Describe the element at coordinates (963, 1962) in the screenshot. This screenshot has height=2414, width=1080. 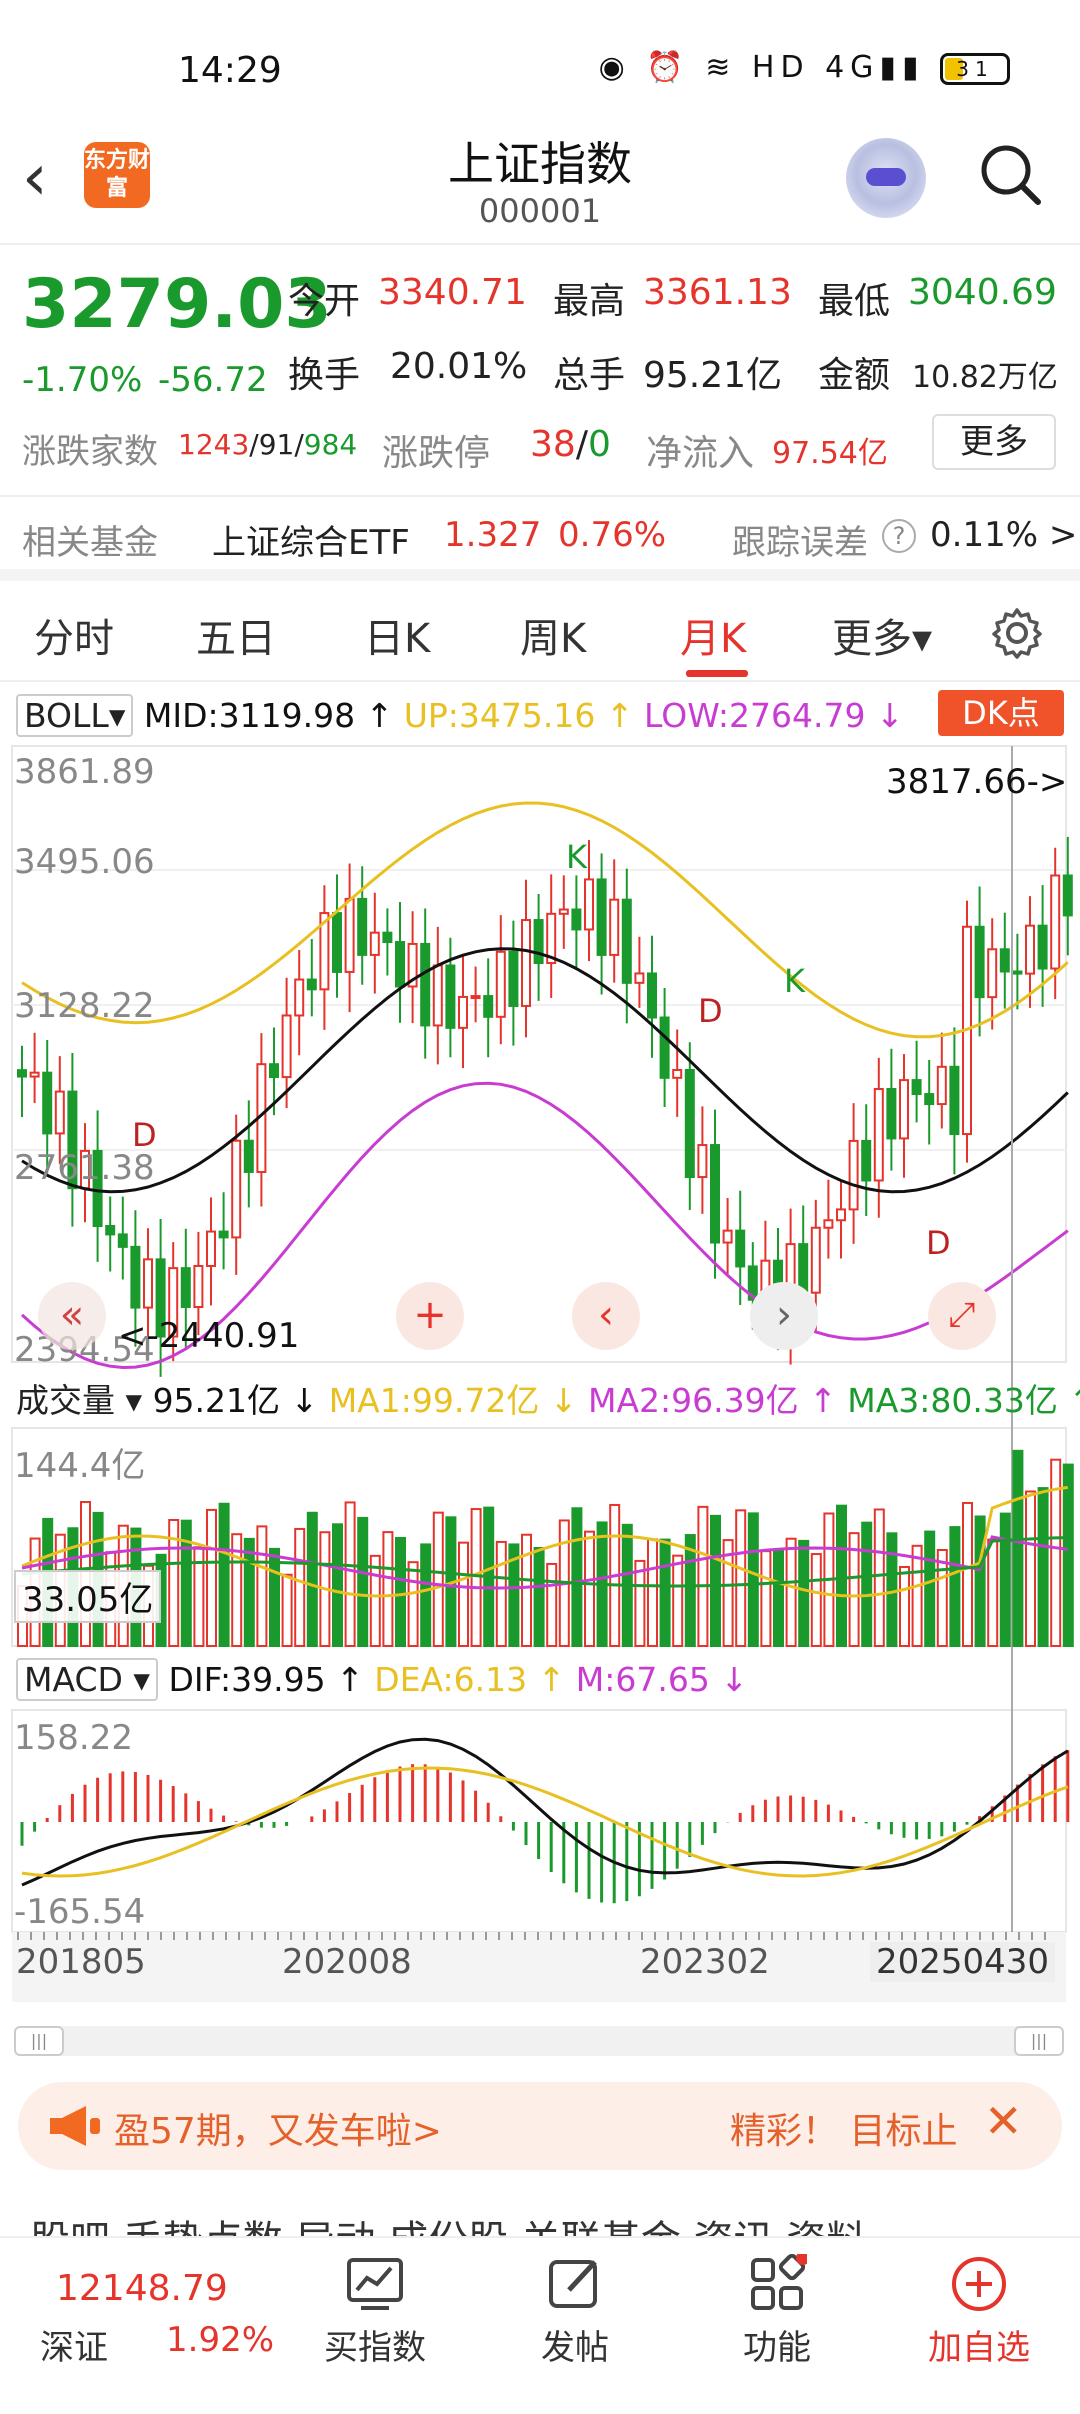
I see `x-axis-current-date: 20250430` at that location.